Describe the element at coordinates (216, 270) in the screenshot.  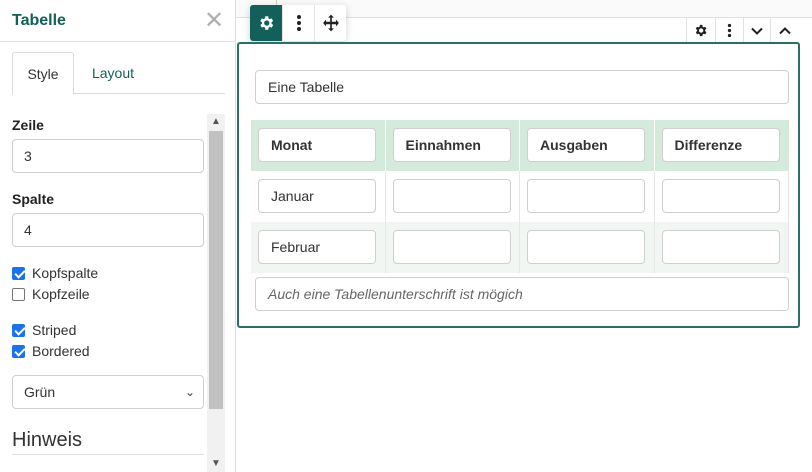
I see `scrollbar-thumb` at that location.